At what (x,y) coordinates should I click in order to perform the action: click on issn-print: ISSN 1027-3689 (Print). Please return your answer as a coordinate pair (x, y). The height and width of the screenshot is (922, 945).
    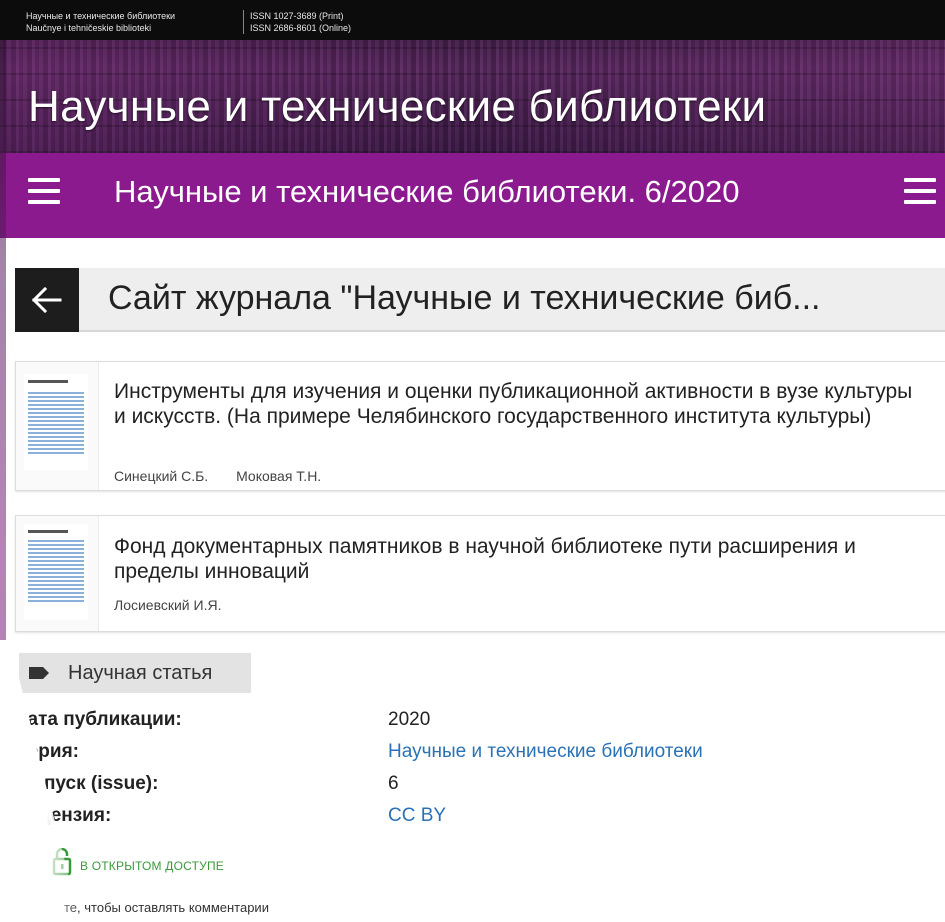
    Looking at the image, I should click on (297, 16).